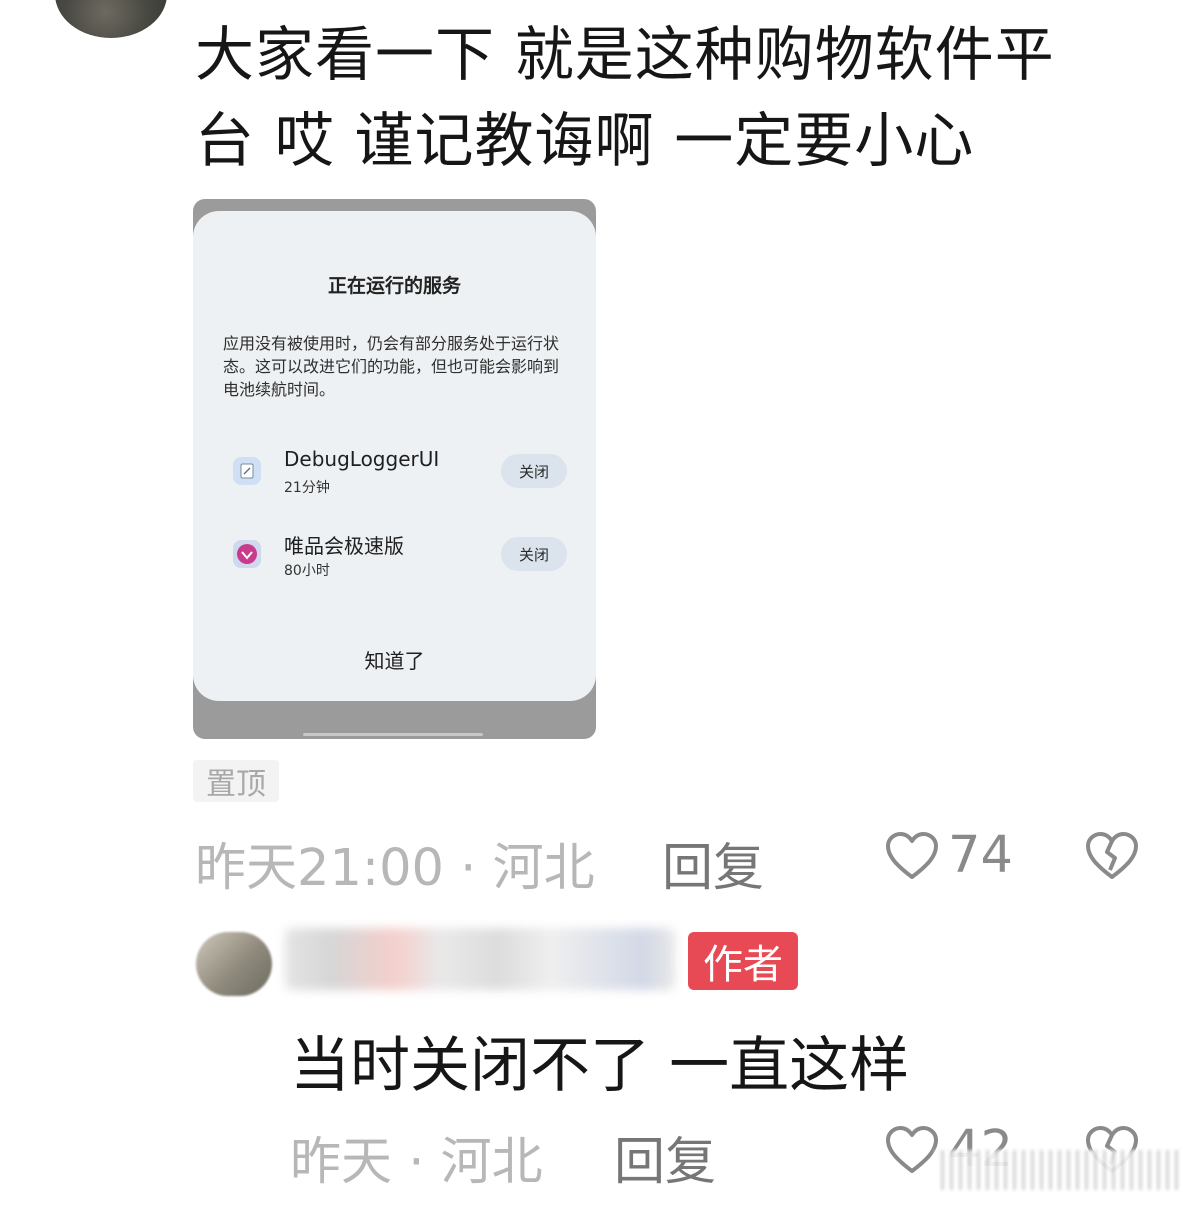 Image resolution: width=1200 pixels, height=1210 pixels. What do you see at coordinates (394, 286) in the screenshot?
I see `dialog-title: 正在运行的服务` at bounding box center [394, 286].